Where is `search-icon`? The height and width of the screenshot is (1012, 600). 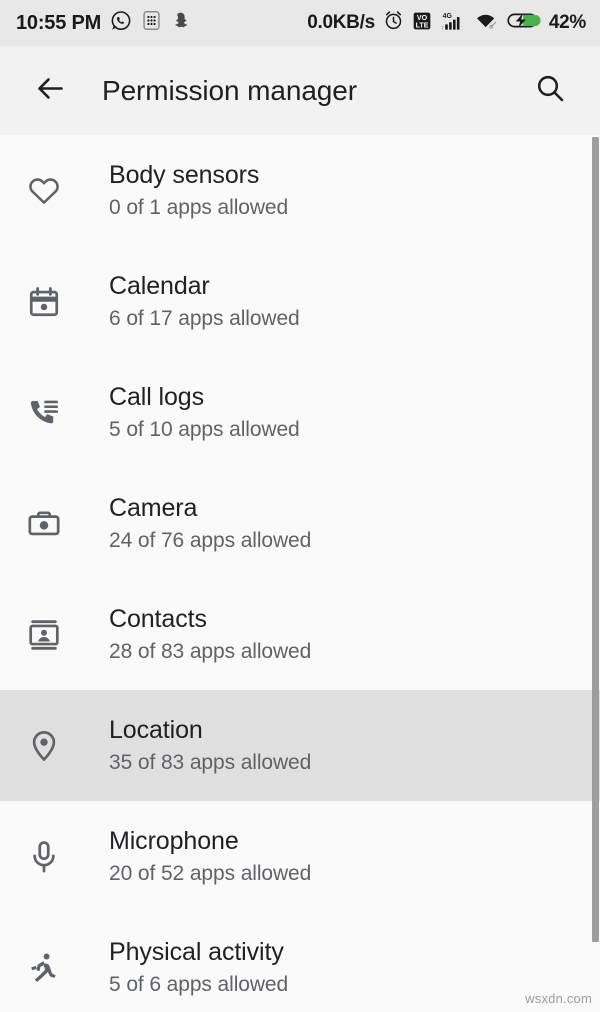 search-icon is located at coordinates (550, 90).